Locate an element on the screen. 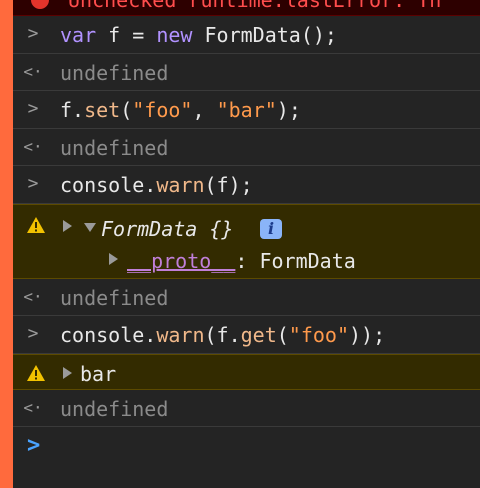 This screenshot has height=488, width=480. error-banner: Unchecked runtime.lastError: Th is located at coordinates (246, 8).